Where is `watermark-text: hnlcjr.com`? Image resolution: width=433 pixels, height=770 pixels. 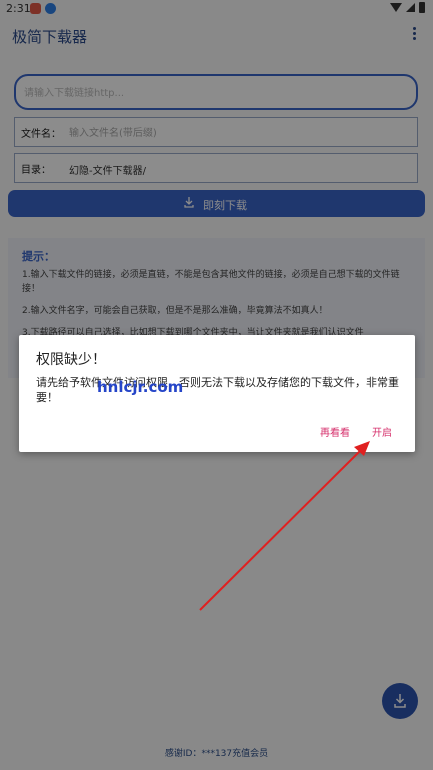 watermark-text: hnlcjr.com is located at coordinates (140, 387).